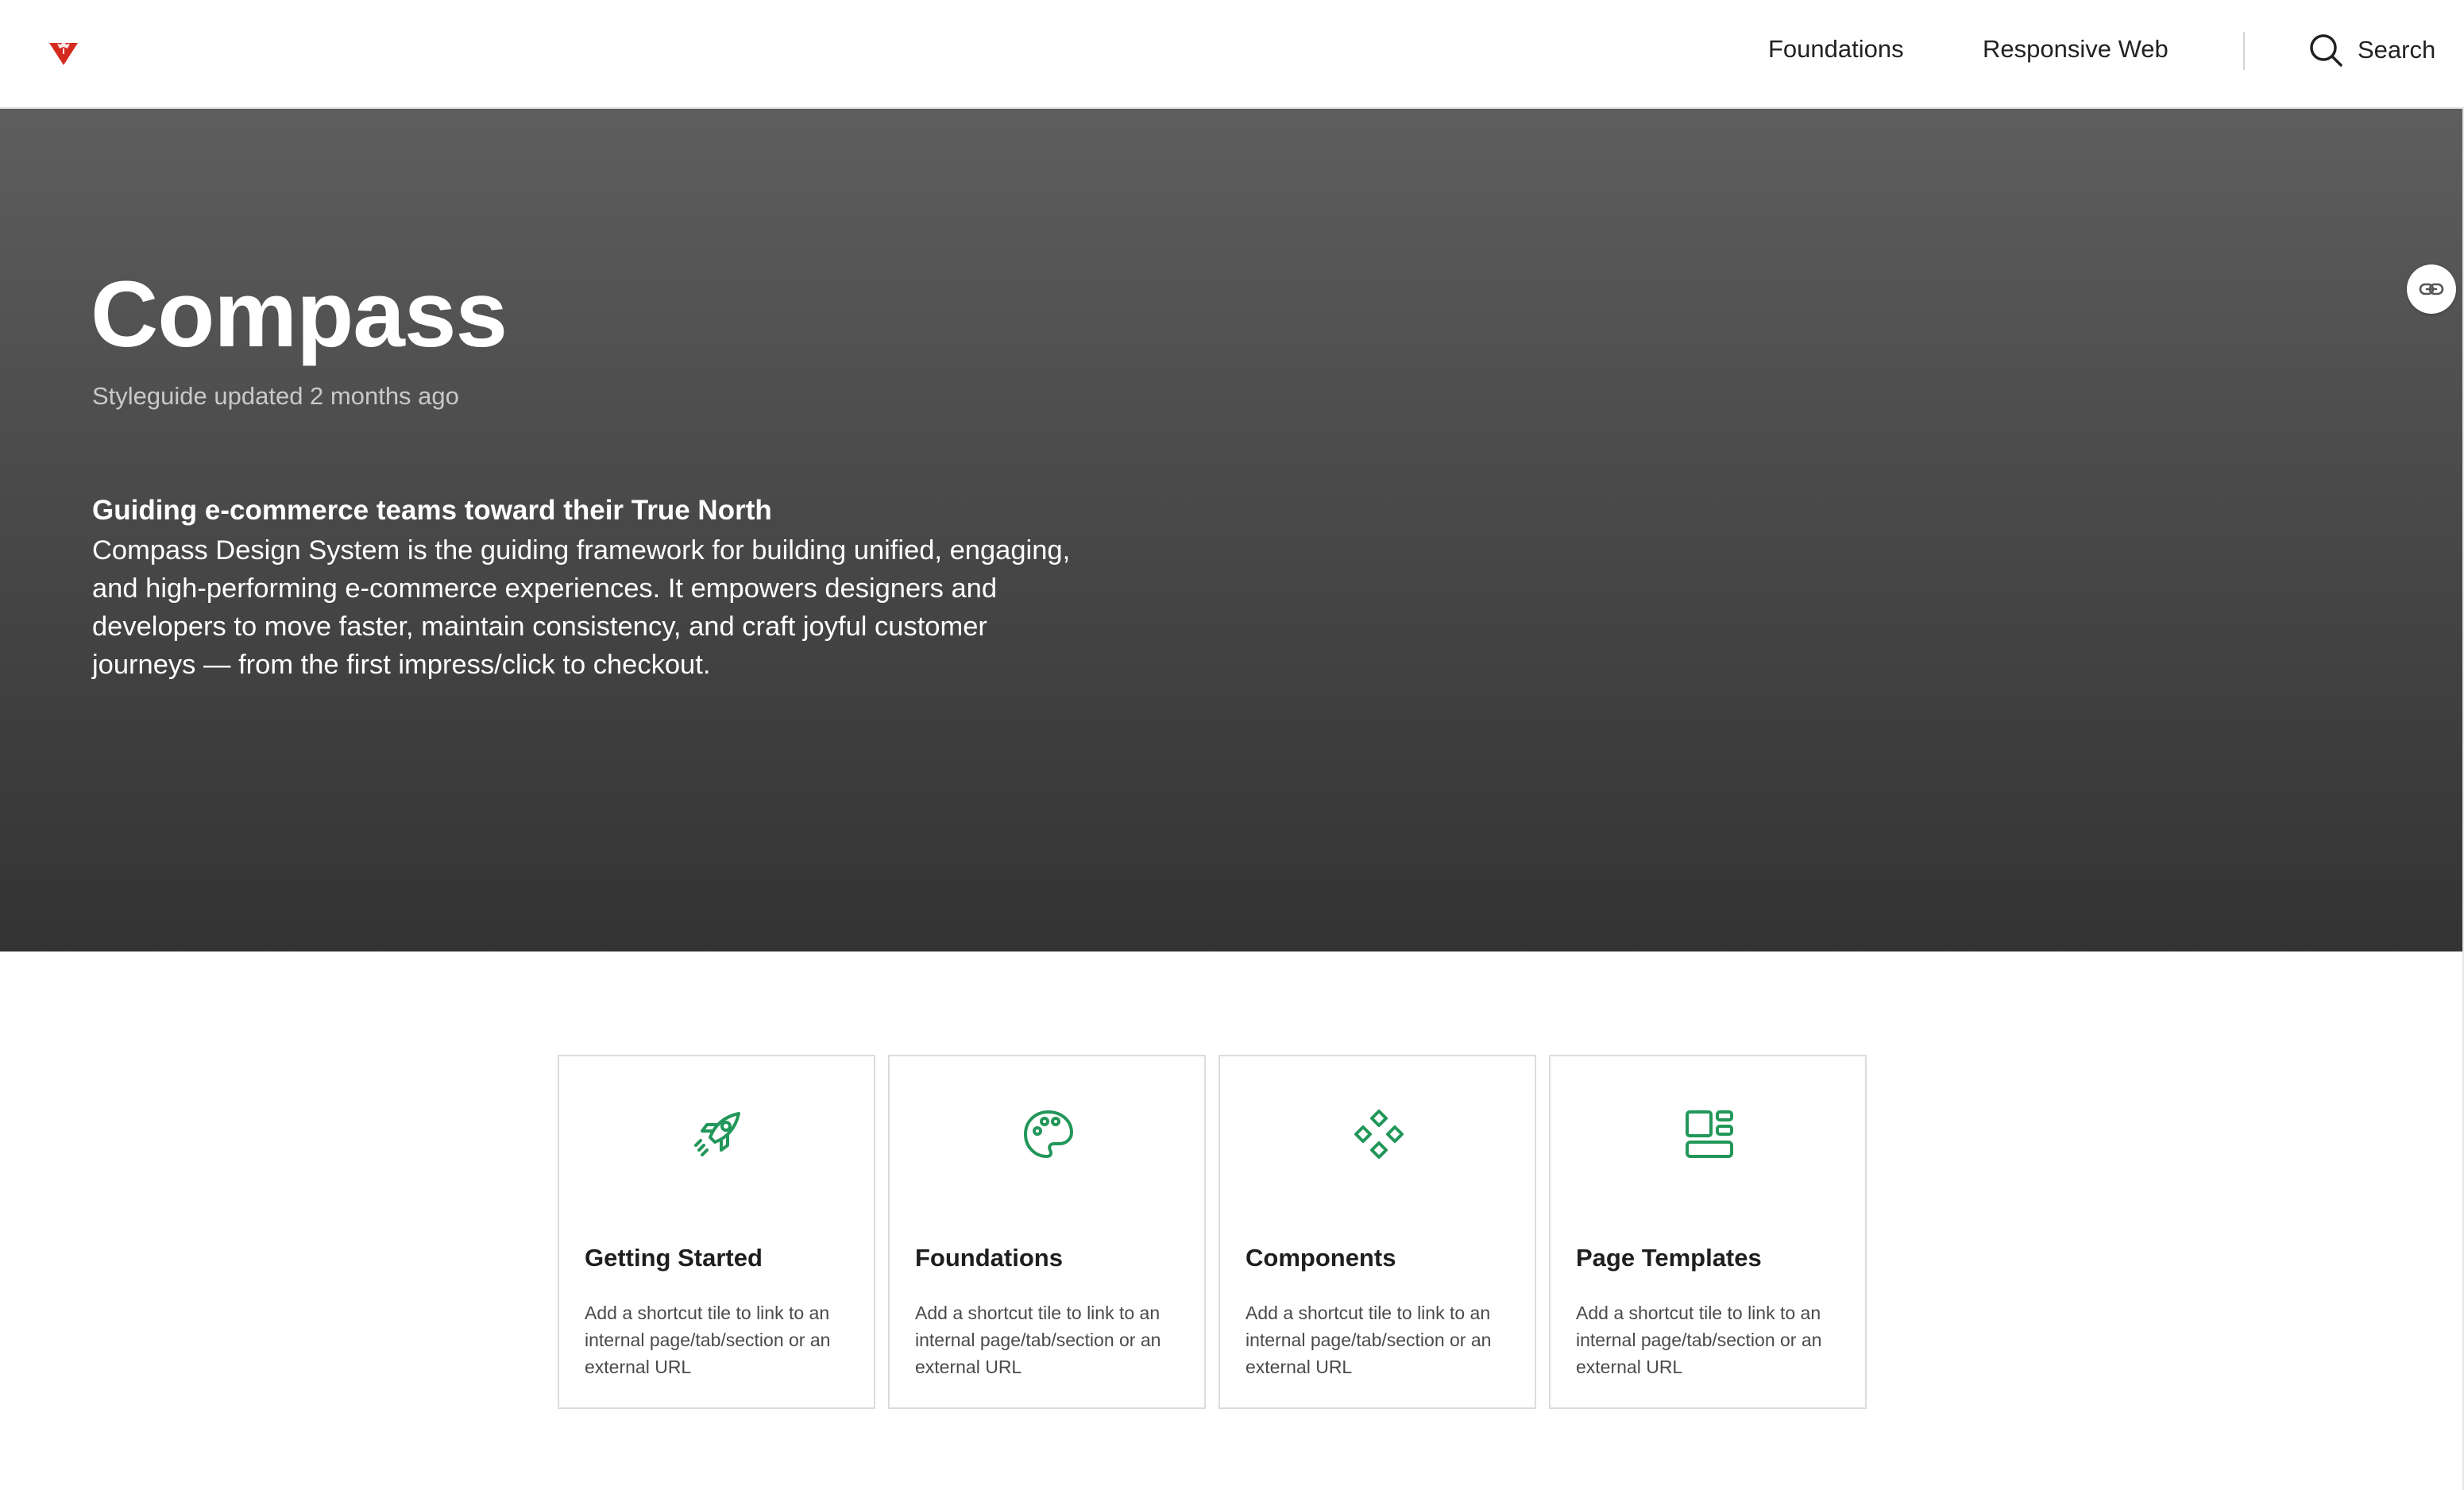  Describe the element at coordinates (674, 1258) in the screenshot. I see `tile-title: Getting Started` at that location.